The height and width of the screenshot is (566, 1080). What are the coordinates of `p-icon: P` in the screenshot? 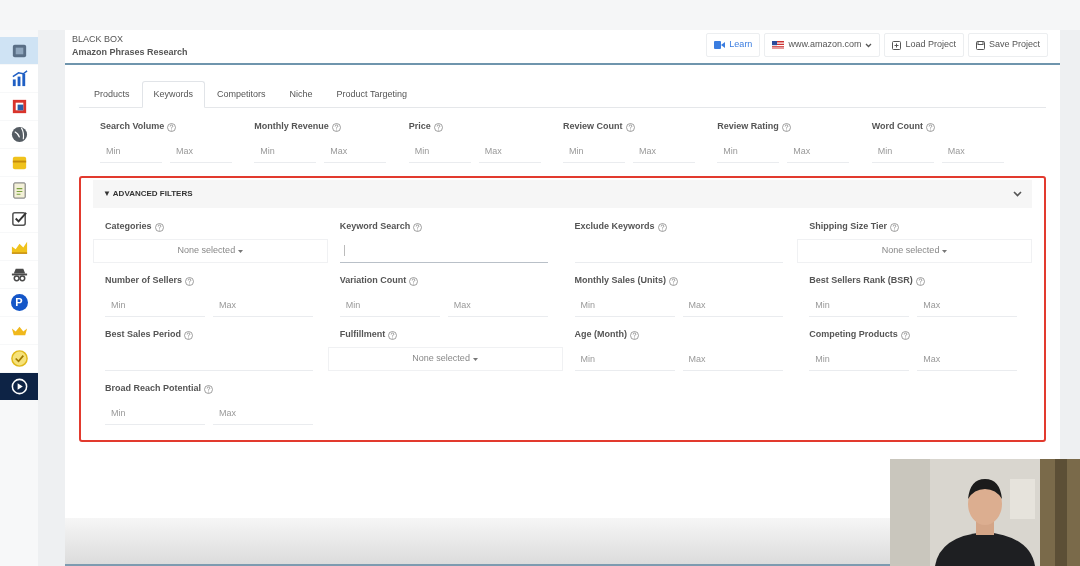 It's located at (19, 302).